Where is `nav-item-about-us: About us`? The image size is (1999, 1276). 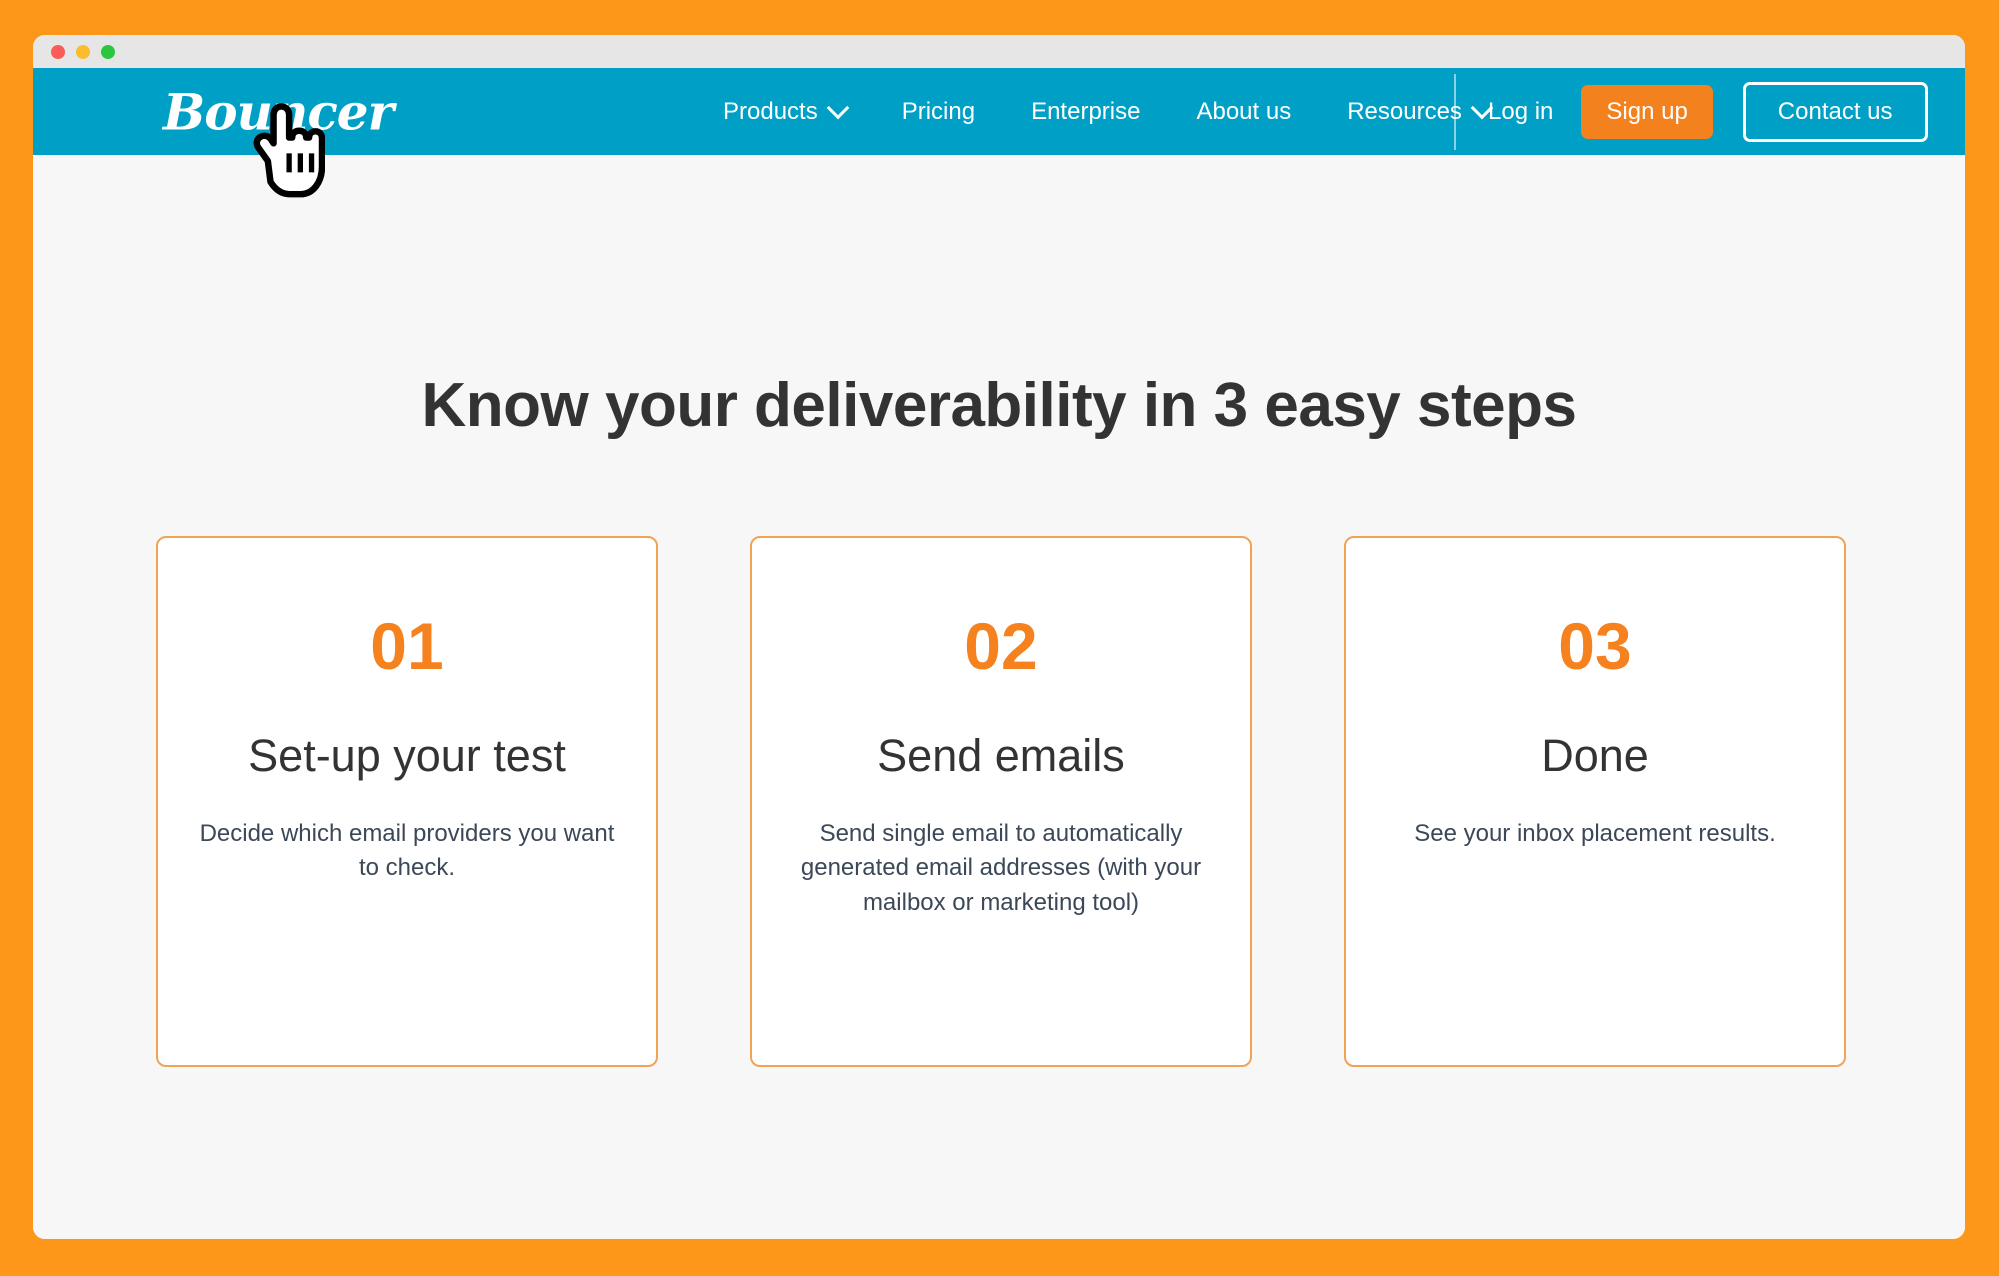 nav-item-about-us: About us is located at coordinates (1243, 112).